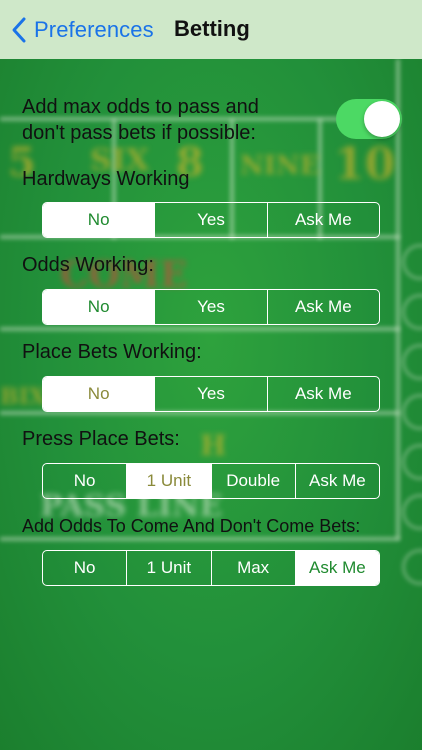 The width and height of the screenshot is (422, 750). I want to click on press-place-bets-segmented-control: No 1 Unit Double Ask Me, so click(211, 481).